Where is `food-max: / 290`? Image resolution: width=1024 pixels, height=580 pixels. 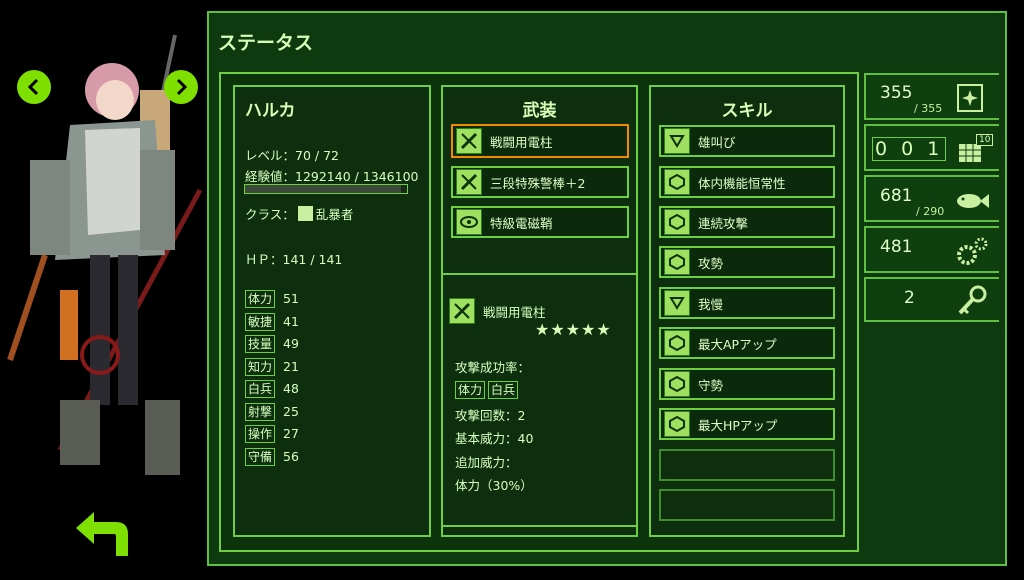 food-max: / 290 is located at coordinates (930, 211).